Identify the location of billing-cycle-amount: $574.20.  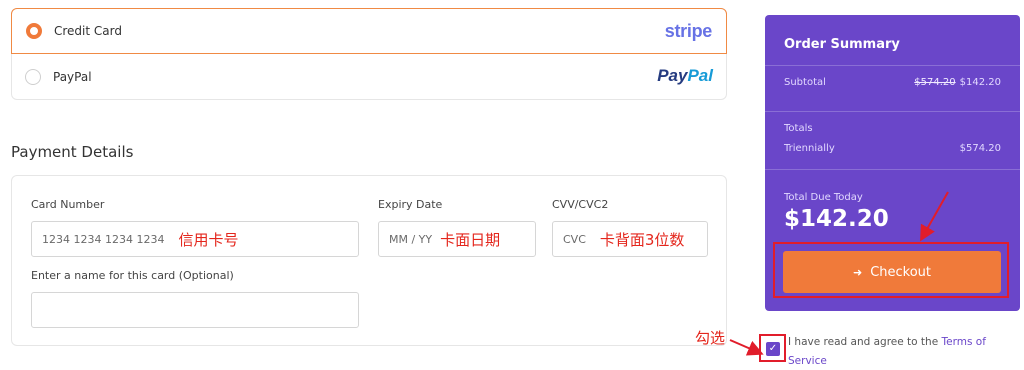
(980, 148).